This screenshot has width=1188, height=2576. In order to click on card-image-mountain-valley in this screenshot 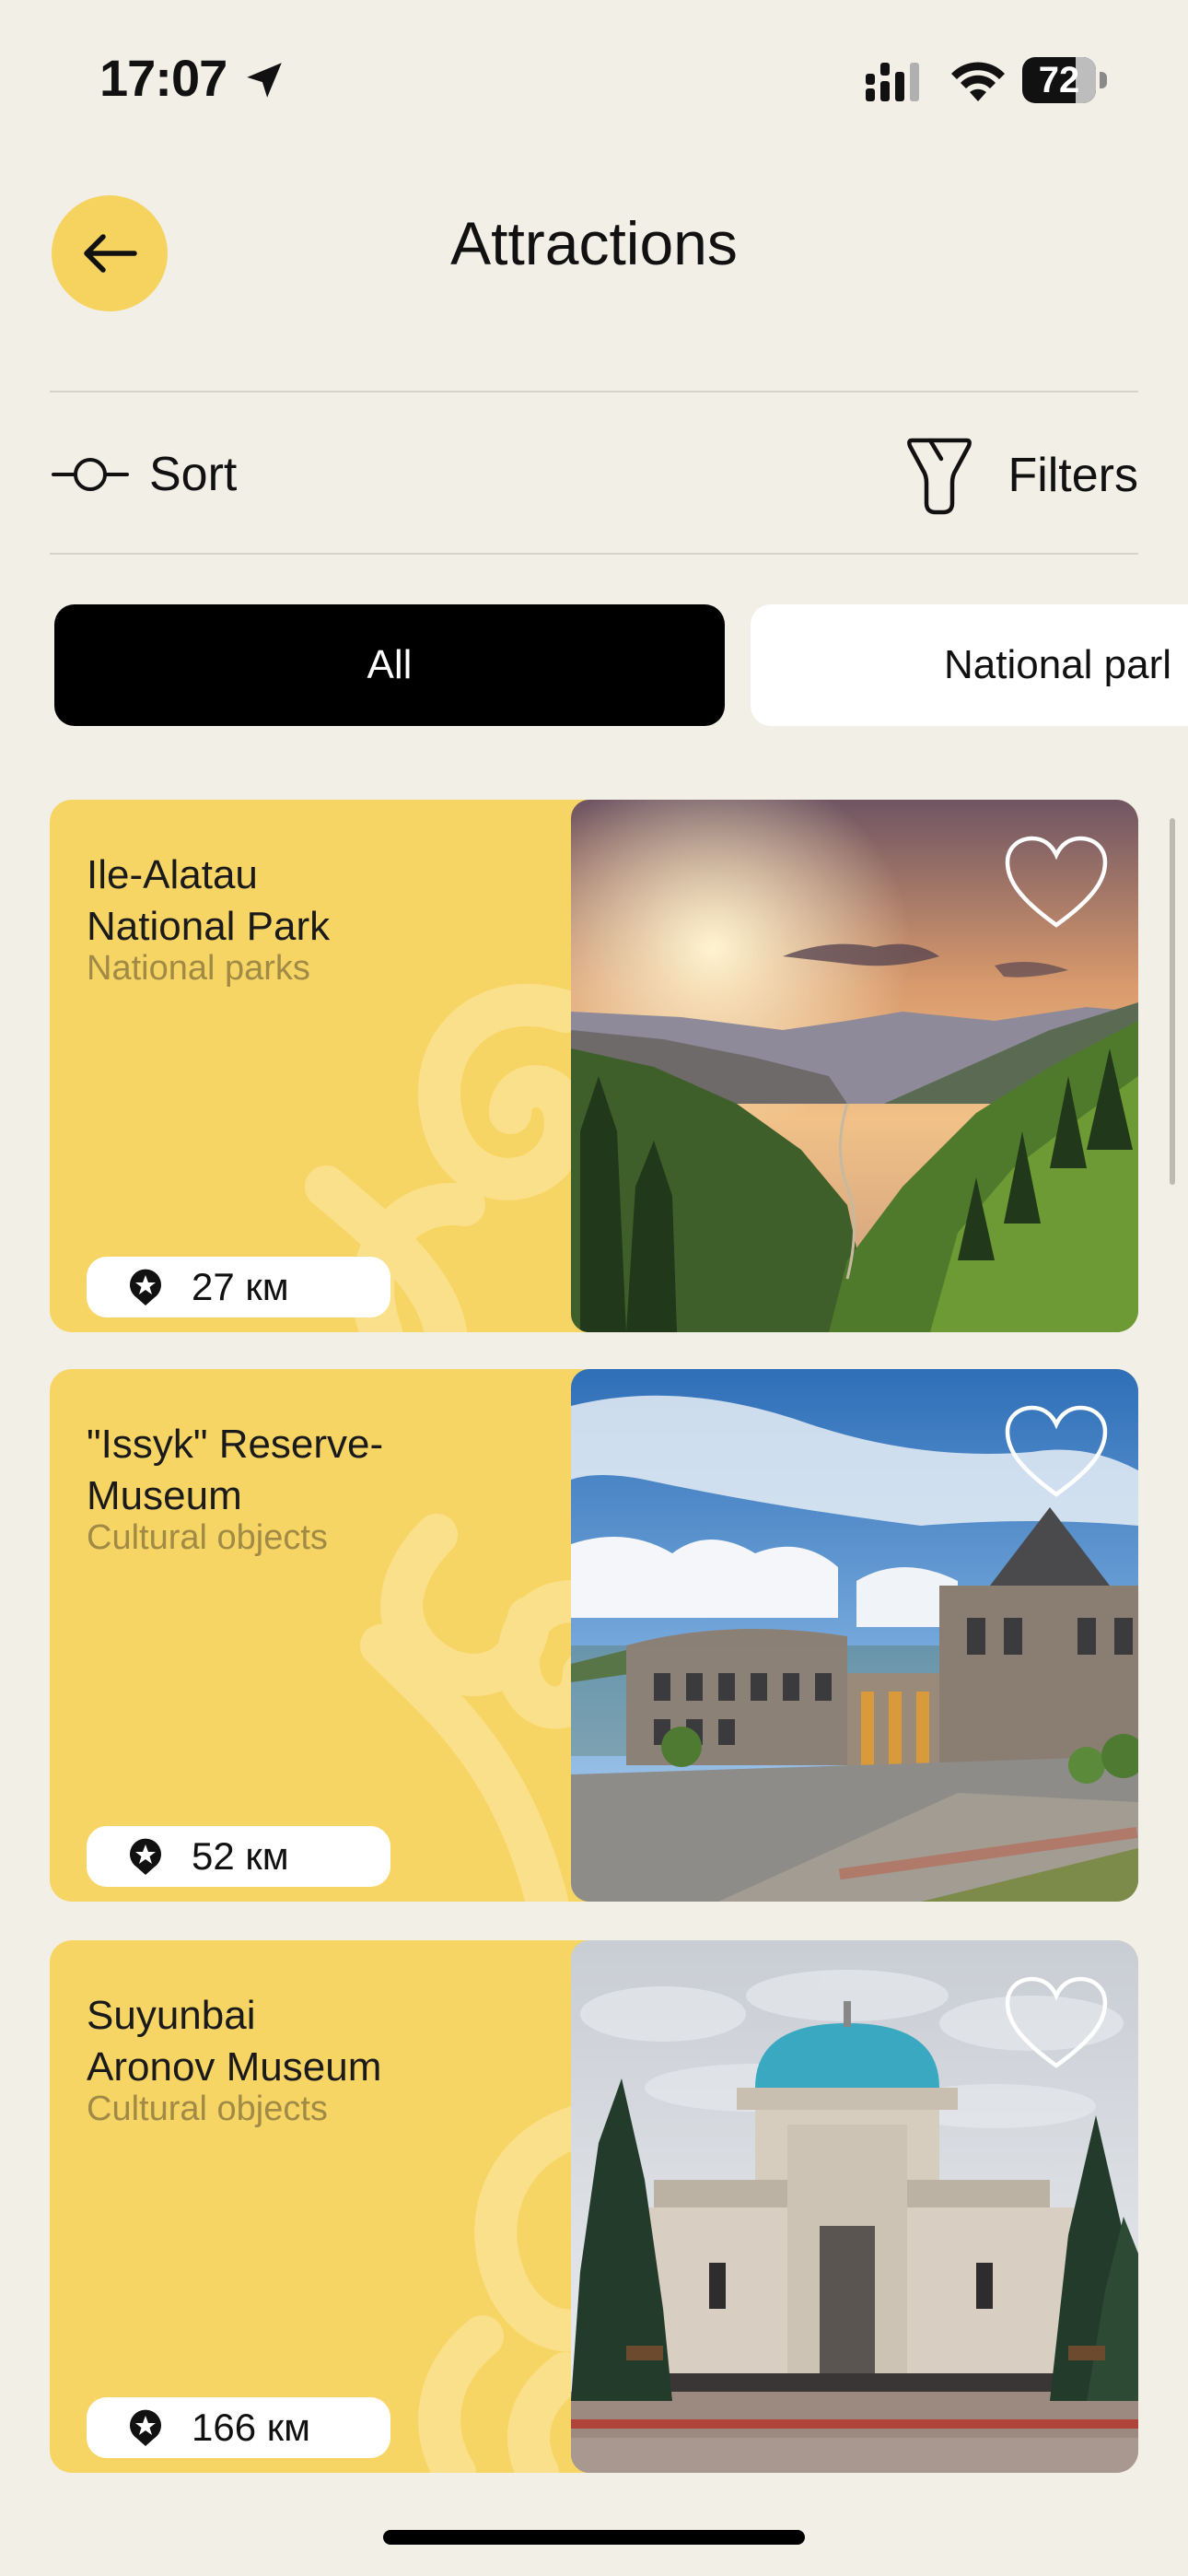, I will do `click(854, 1066)`.